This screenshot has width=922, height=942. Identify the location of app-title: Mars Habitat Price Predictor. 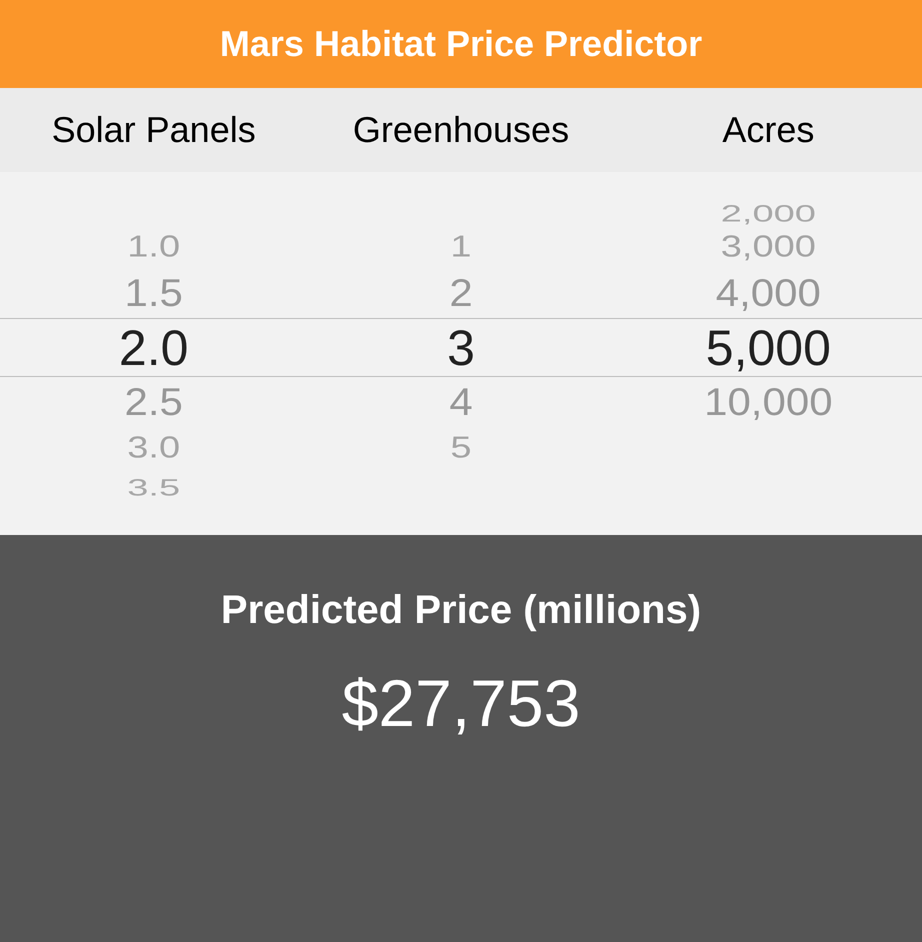
(461, 44).